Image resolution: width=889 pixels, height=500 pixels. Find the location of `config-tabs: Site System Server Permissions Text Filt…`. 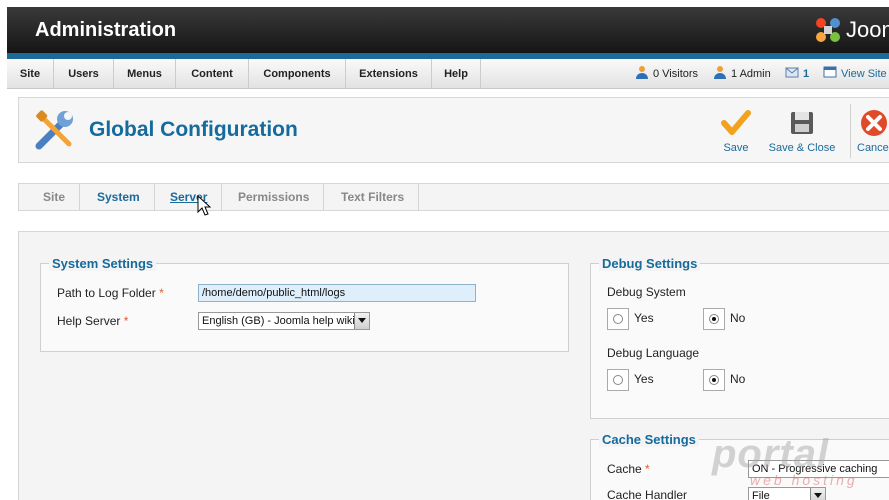

config-tabs: Site System Server Permissions Text Filt… is located at coordinates (453, 197).